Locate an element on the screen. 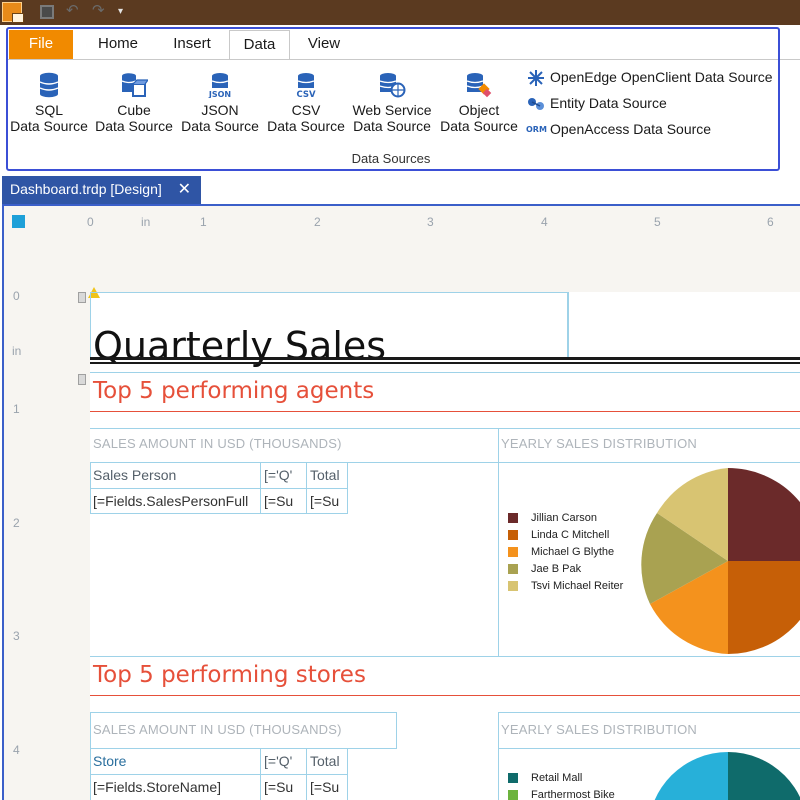 This screenshot has width=800, height=800. ribbon-tab-divider is located at coordinates (404, 59).